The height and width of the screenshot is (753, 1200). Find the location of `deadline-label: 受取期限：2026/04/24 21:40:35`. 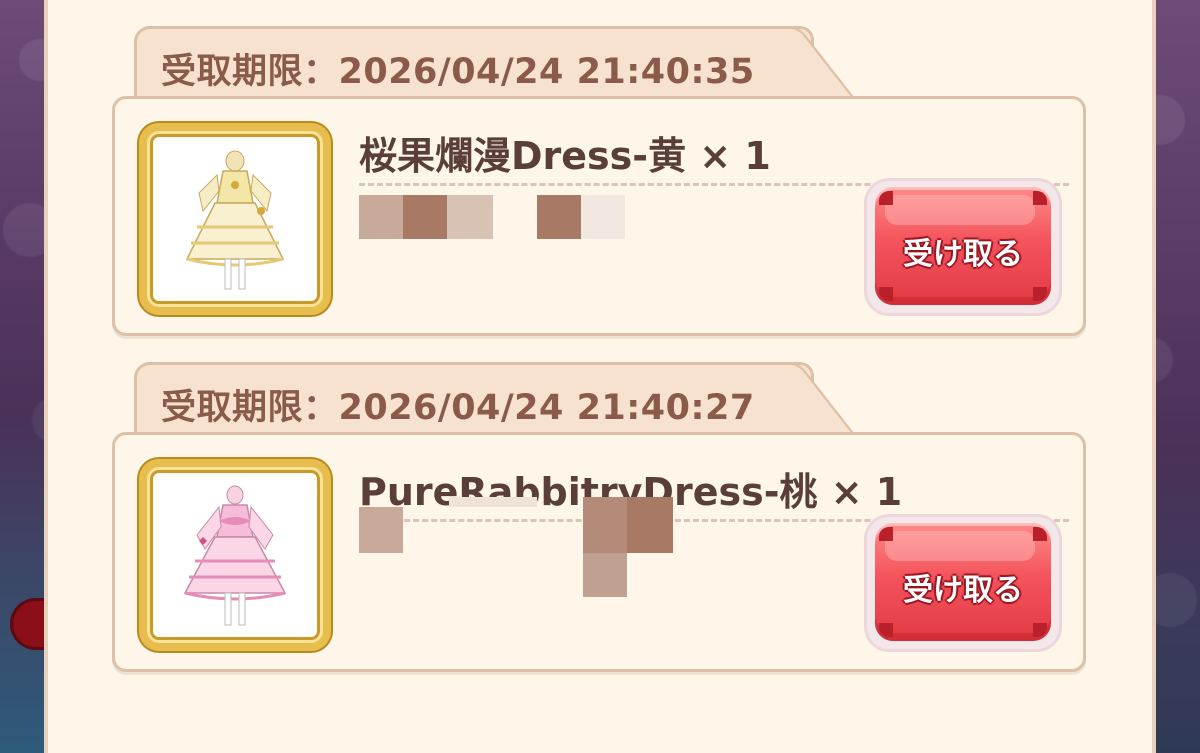

deadline-label: 受取期限：2026/04/24 21:40:35 is located at coordinates (458, 72).